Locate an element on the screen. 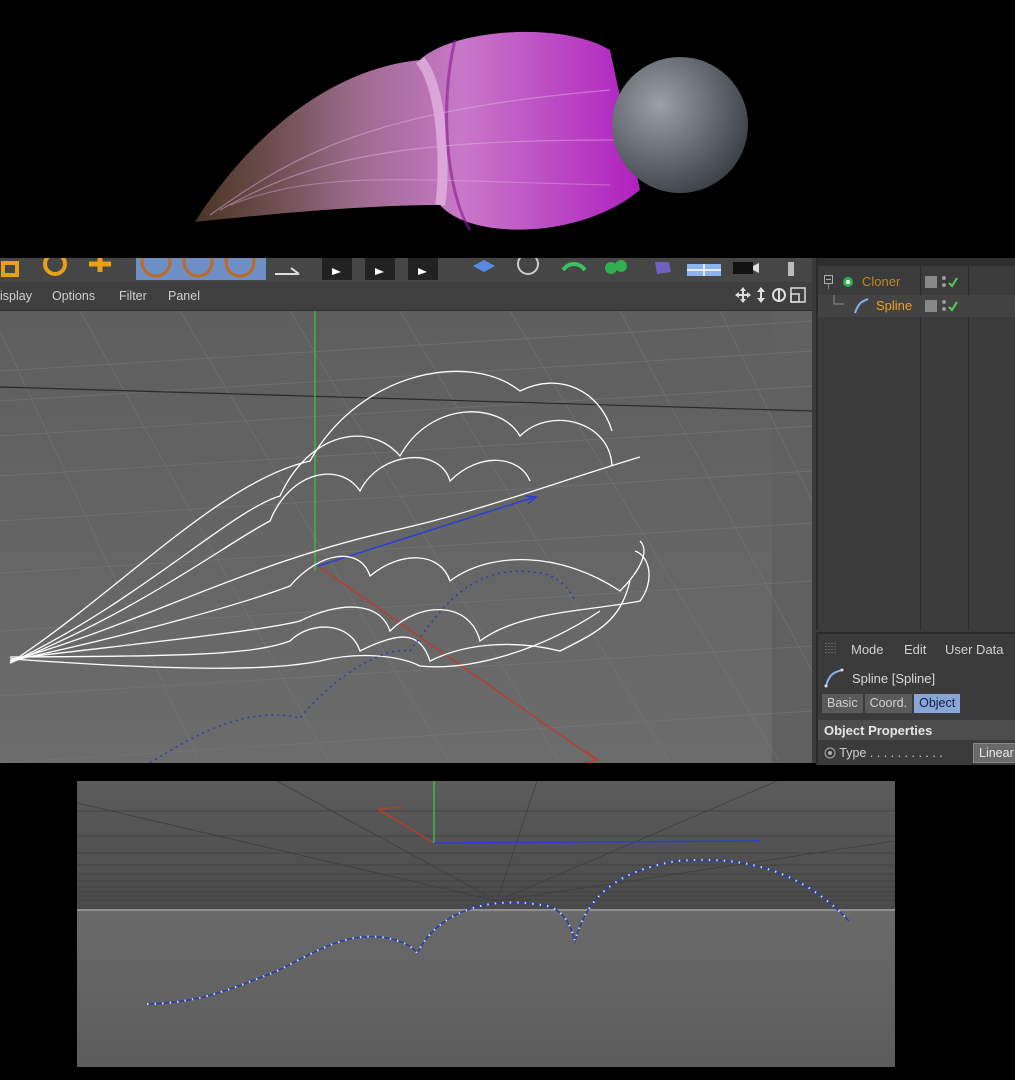  menu-options: Options is located at coordinates (73, 296).